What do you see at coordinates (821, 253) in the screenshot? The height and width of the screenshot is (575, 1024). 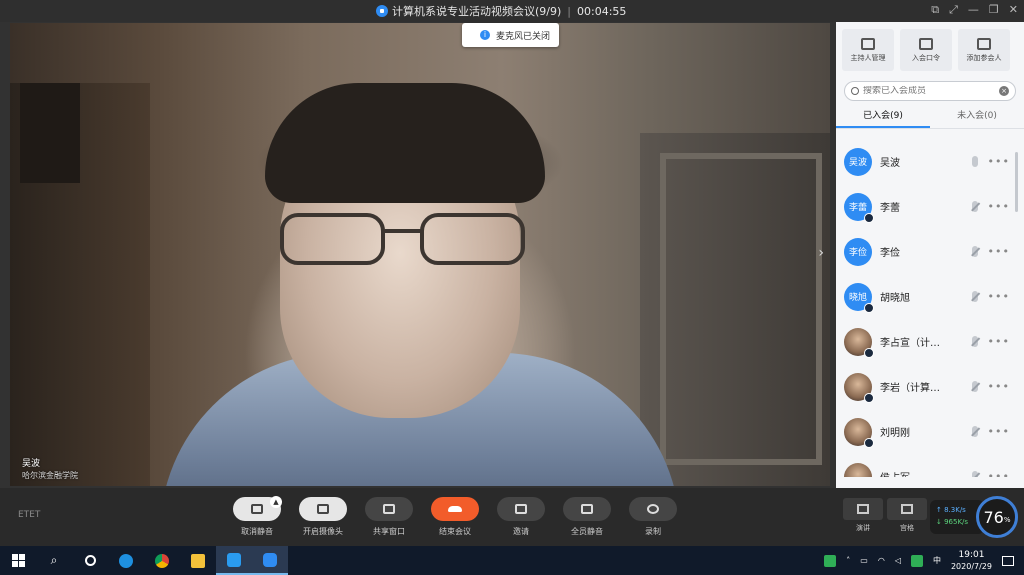 I see `chevron-right-icon: ›` at bounding box center [821, 253].